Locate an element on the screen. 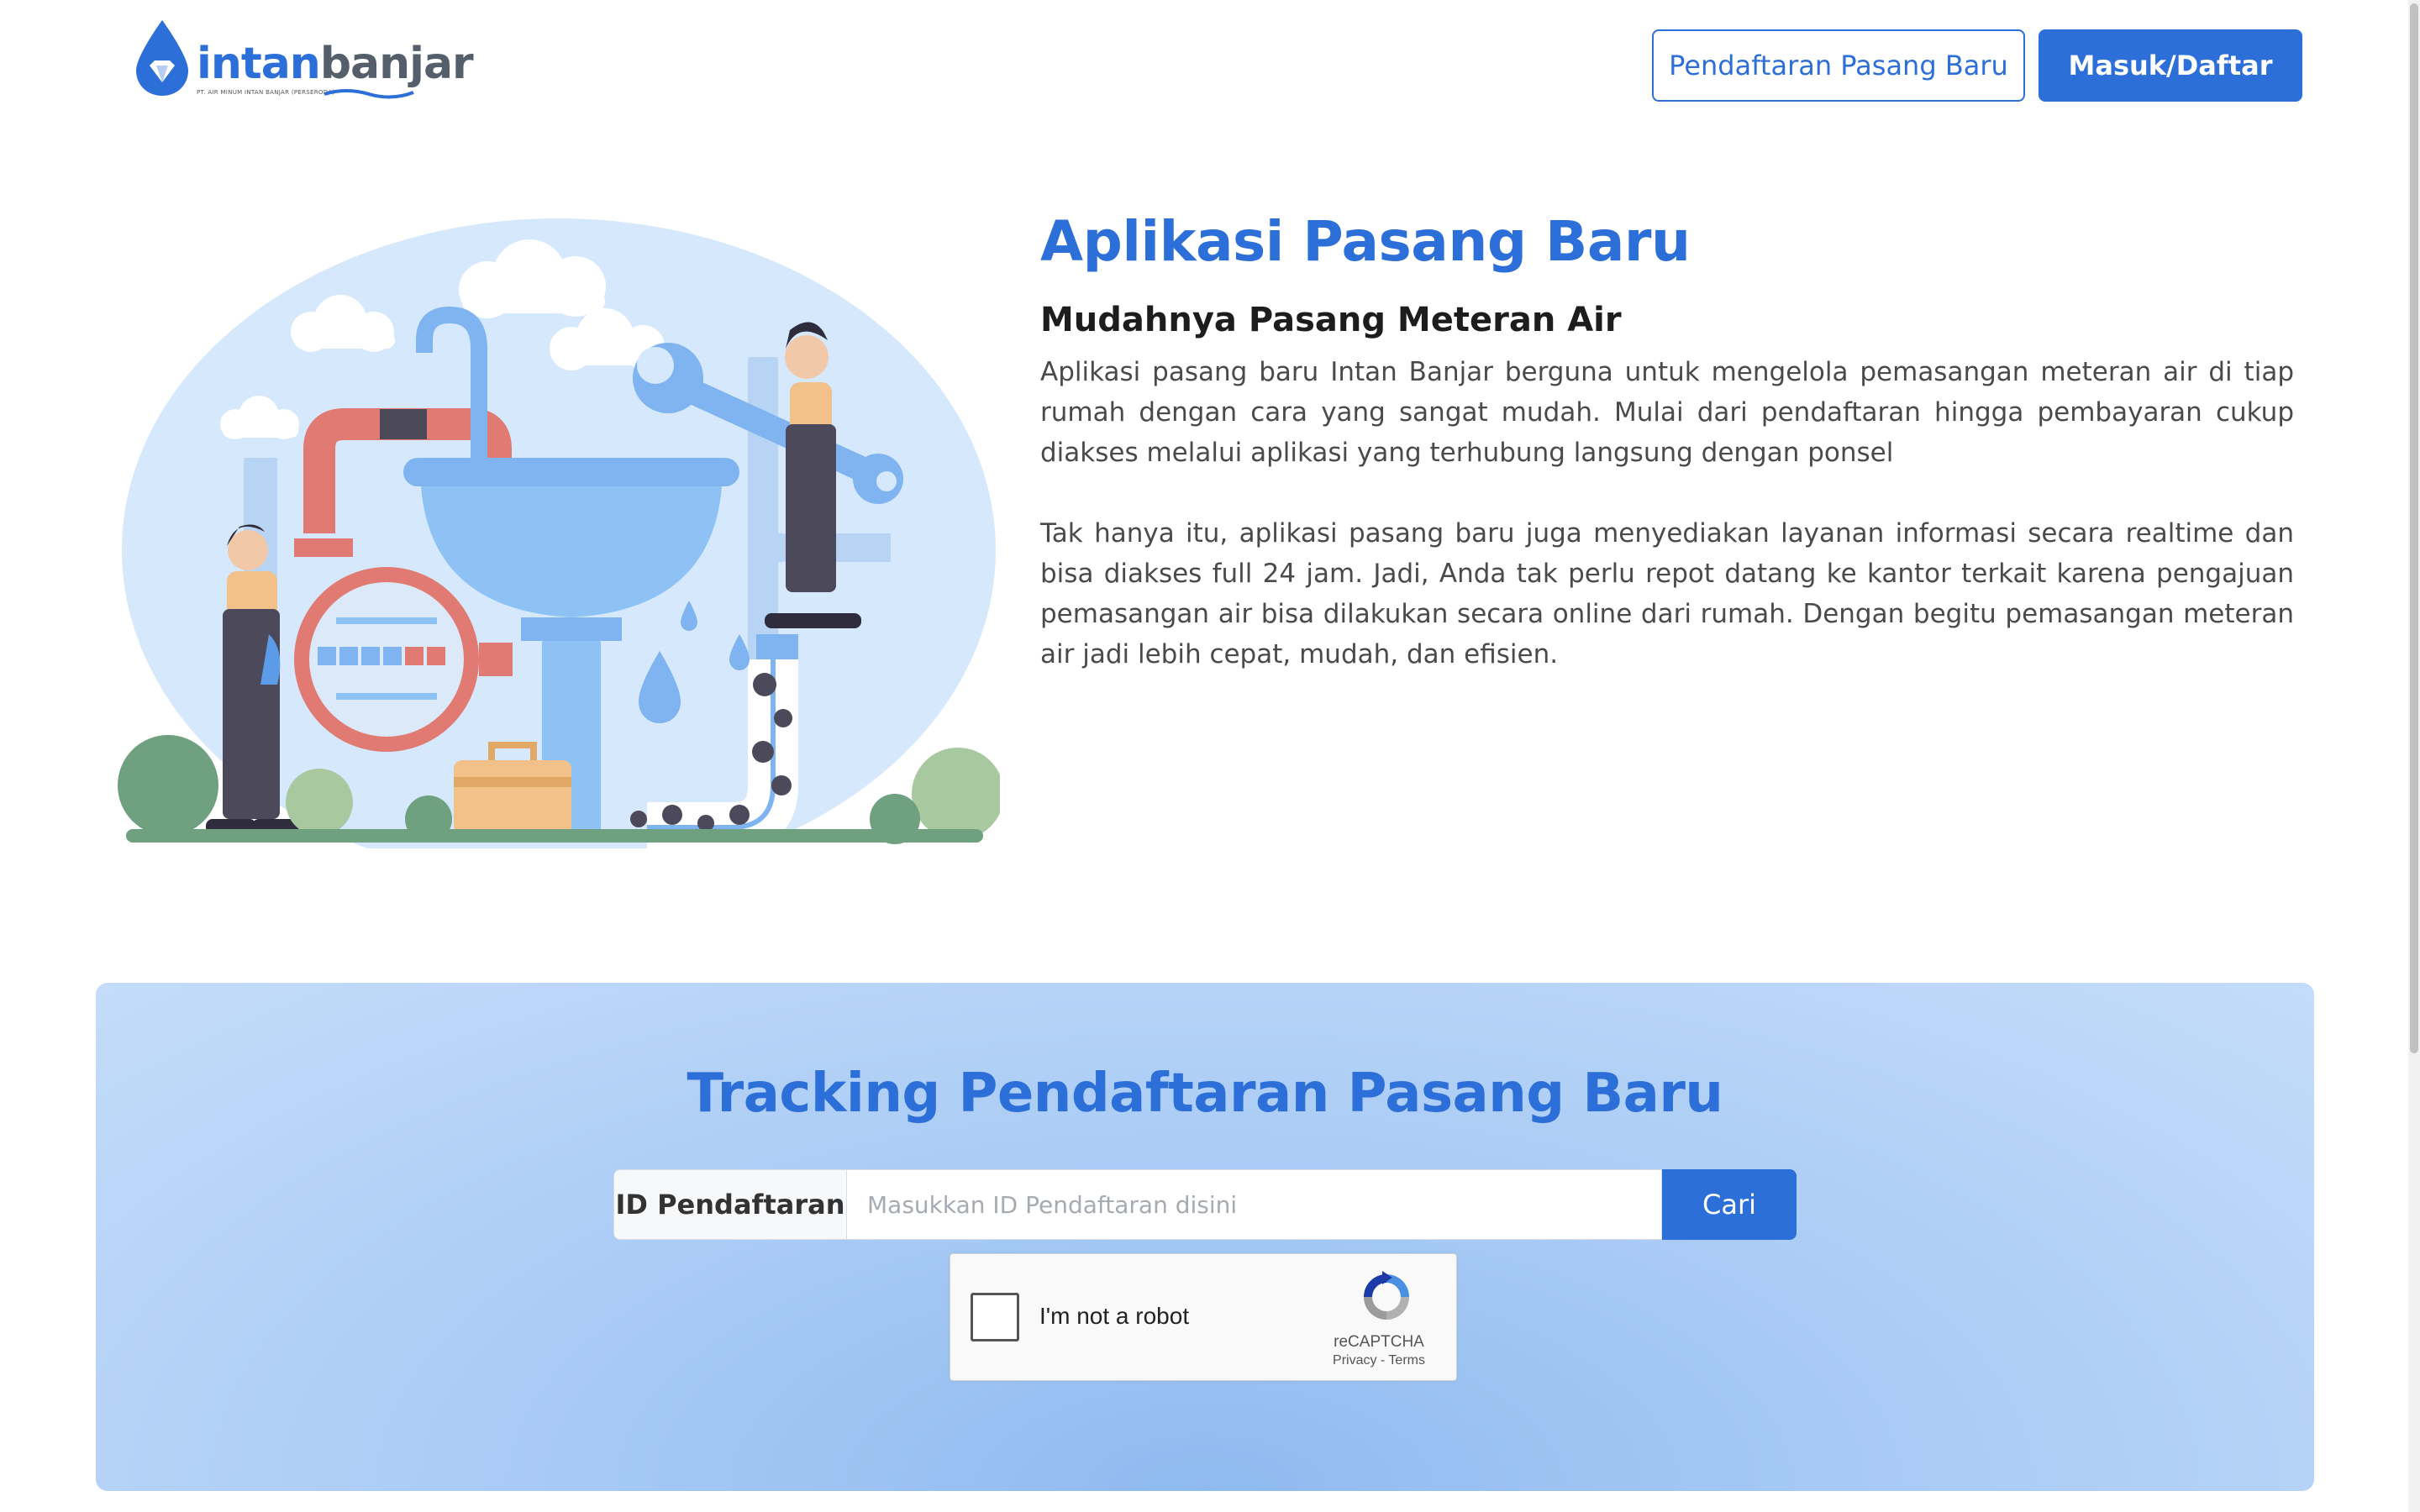 The height and width of the screenshot is (1512, 2420). tracking-search-group: ID Pendaftaran Cari is located at coordinates (1205, 1204).